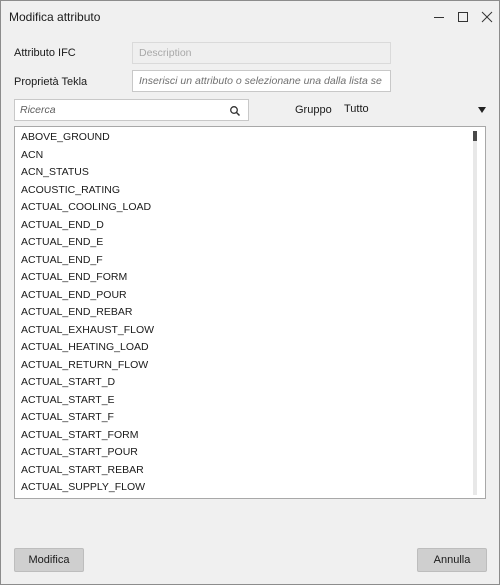 The width and height of the screenshot is (500, 585). I want to click on list-item: ACTUAL_START_REBAR, so click(87, 471).